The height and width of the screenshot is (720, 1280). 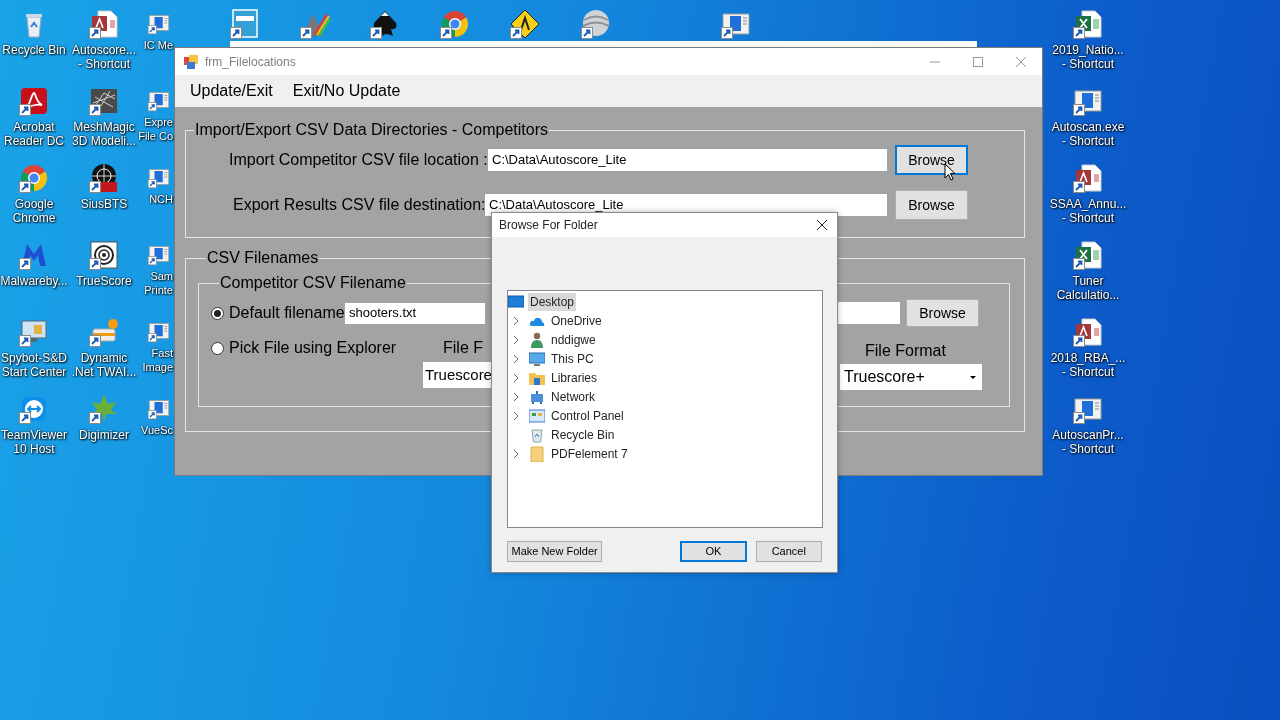 What do you see at coordinates (231, 91) in the screenshot?
I see `menu-item: Update/Exit` at bounding box center [231, 91].